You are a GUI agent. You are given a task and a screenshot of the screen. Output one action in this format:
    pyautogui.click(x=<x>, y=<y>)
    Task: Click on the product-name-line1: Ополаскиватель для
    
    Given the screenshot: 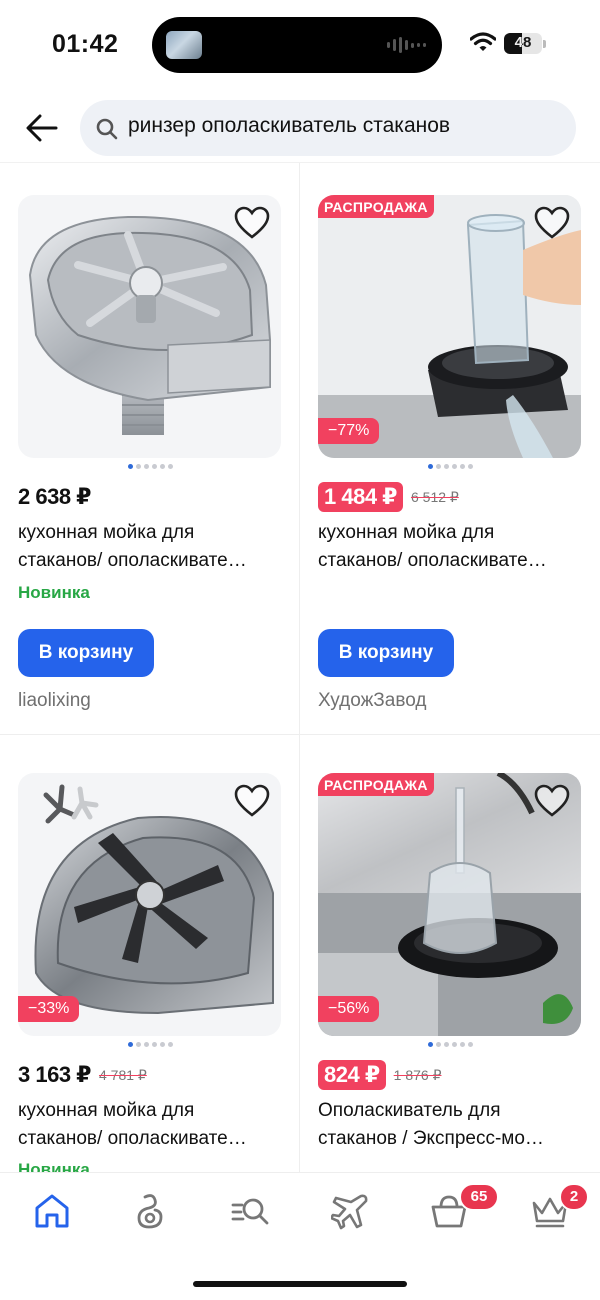 What is the action you would take?
    pyautogui.click(x=409, y=1110)
    